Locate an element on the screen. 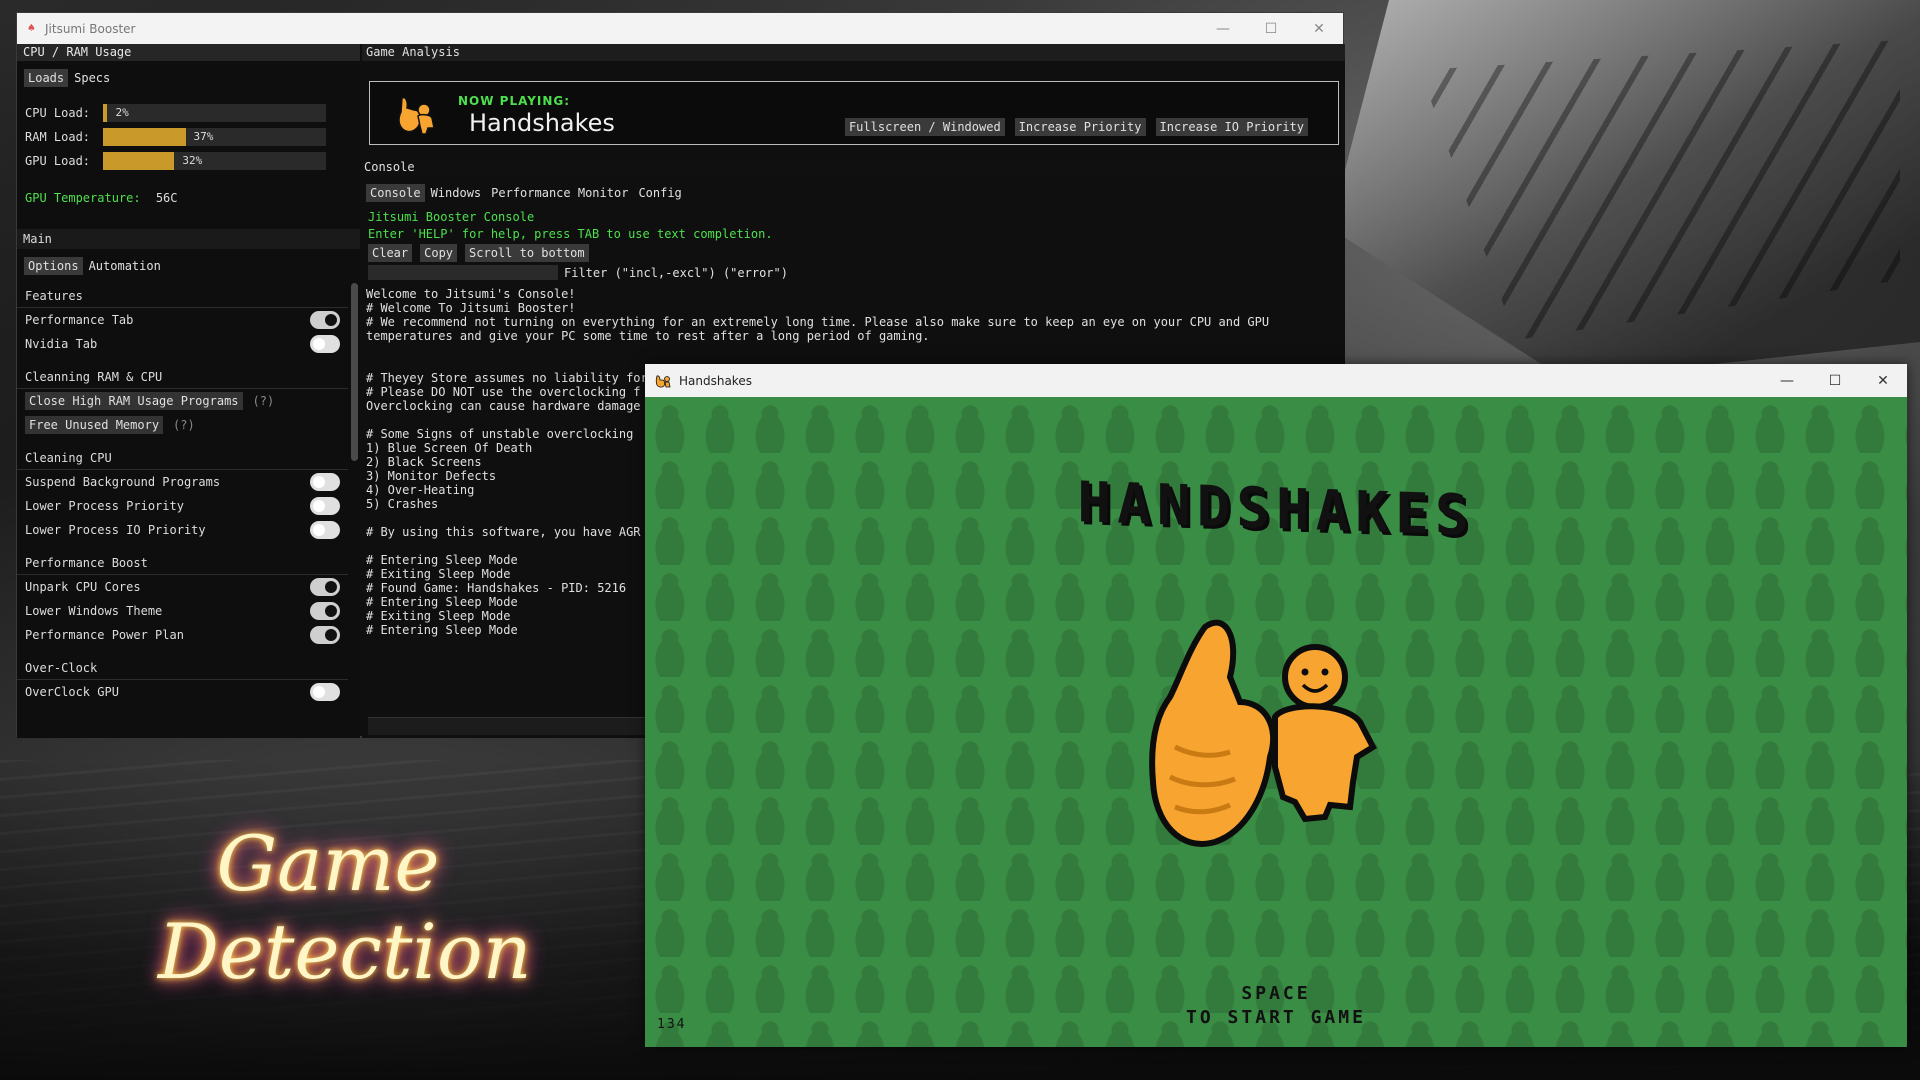  perf-boost-group-title: Performance Boost is located at coordinates (182, 558).